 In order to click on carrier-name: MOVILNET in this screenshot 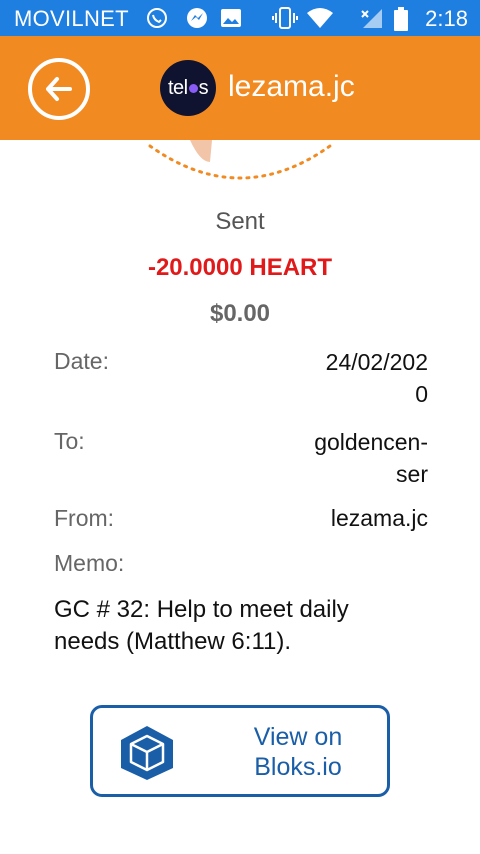, I will do `click(71, 18)`.